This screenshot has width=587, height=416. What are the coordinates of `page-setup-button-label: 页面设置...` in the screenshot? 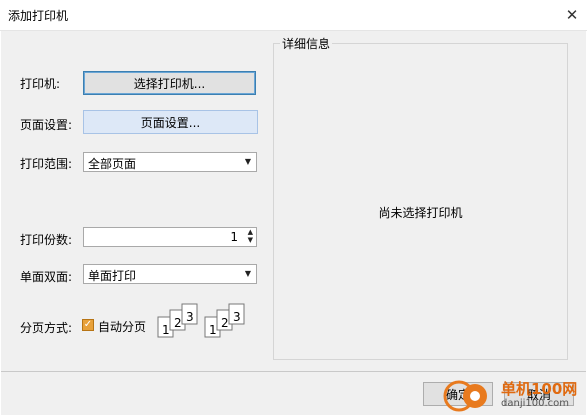 It's located at (170, 122).